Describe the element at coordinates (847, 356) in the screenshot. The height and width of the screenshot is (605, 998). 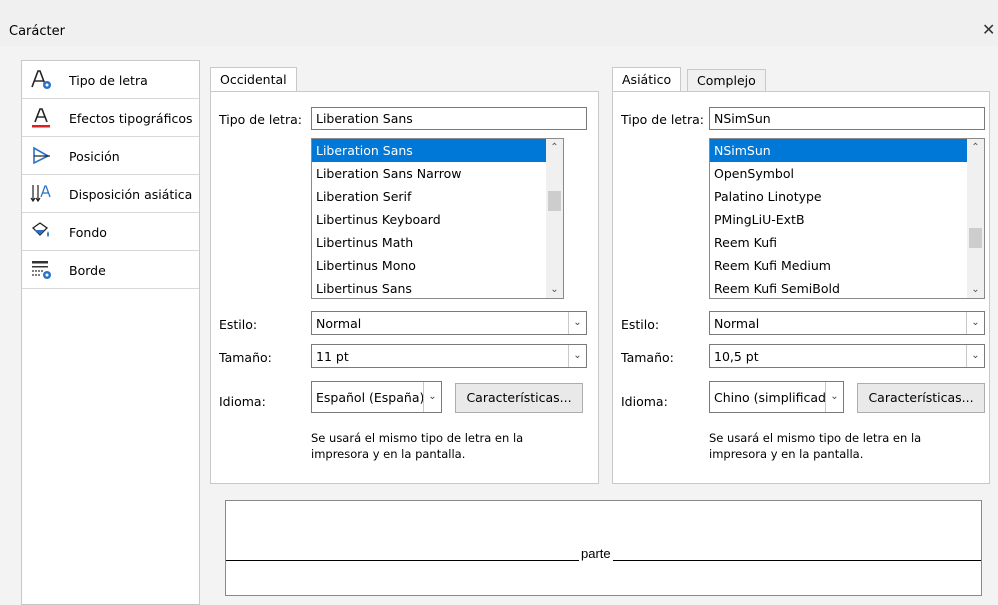
I see `asian-size-select: 10,5 pt ⌄` at that location.